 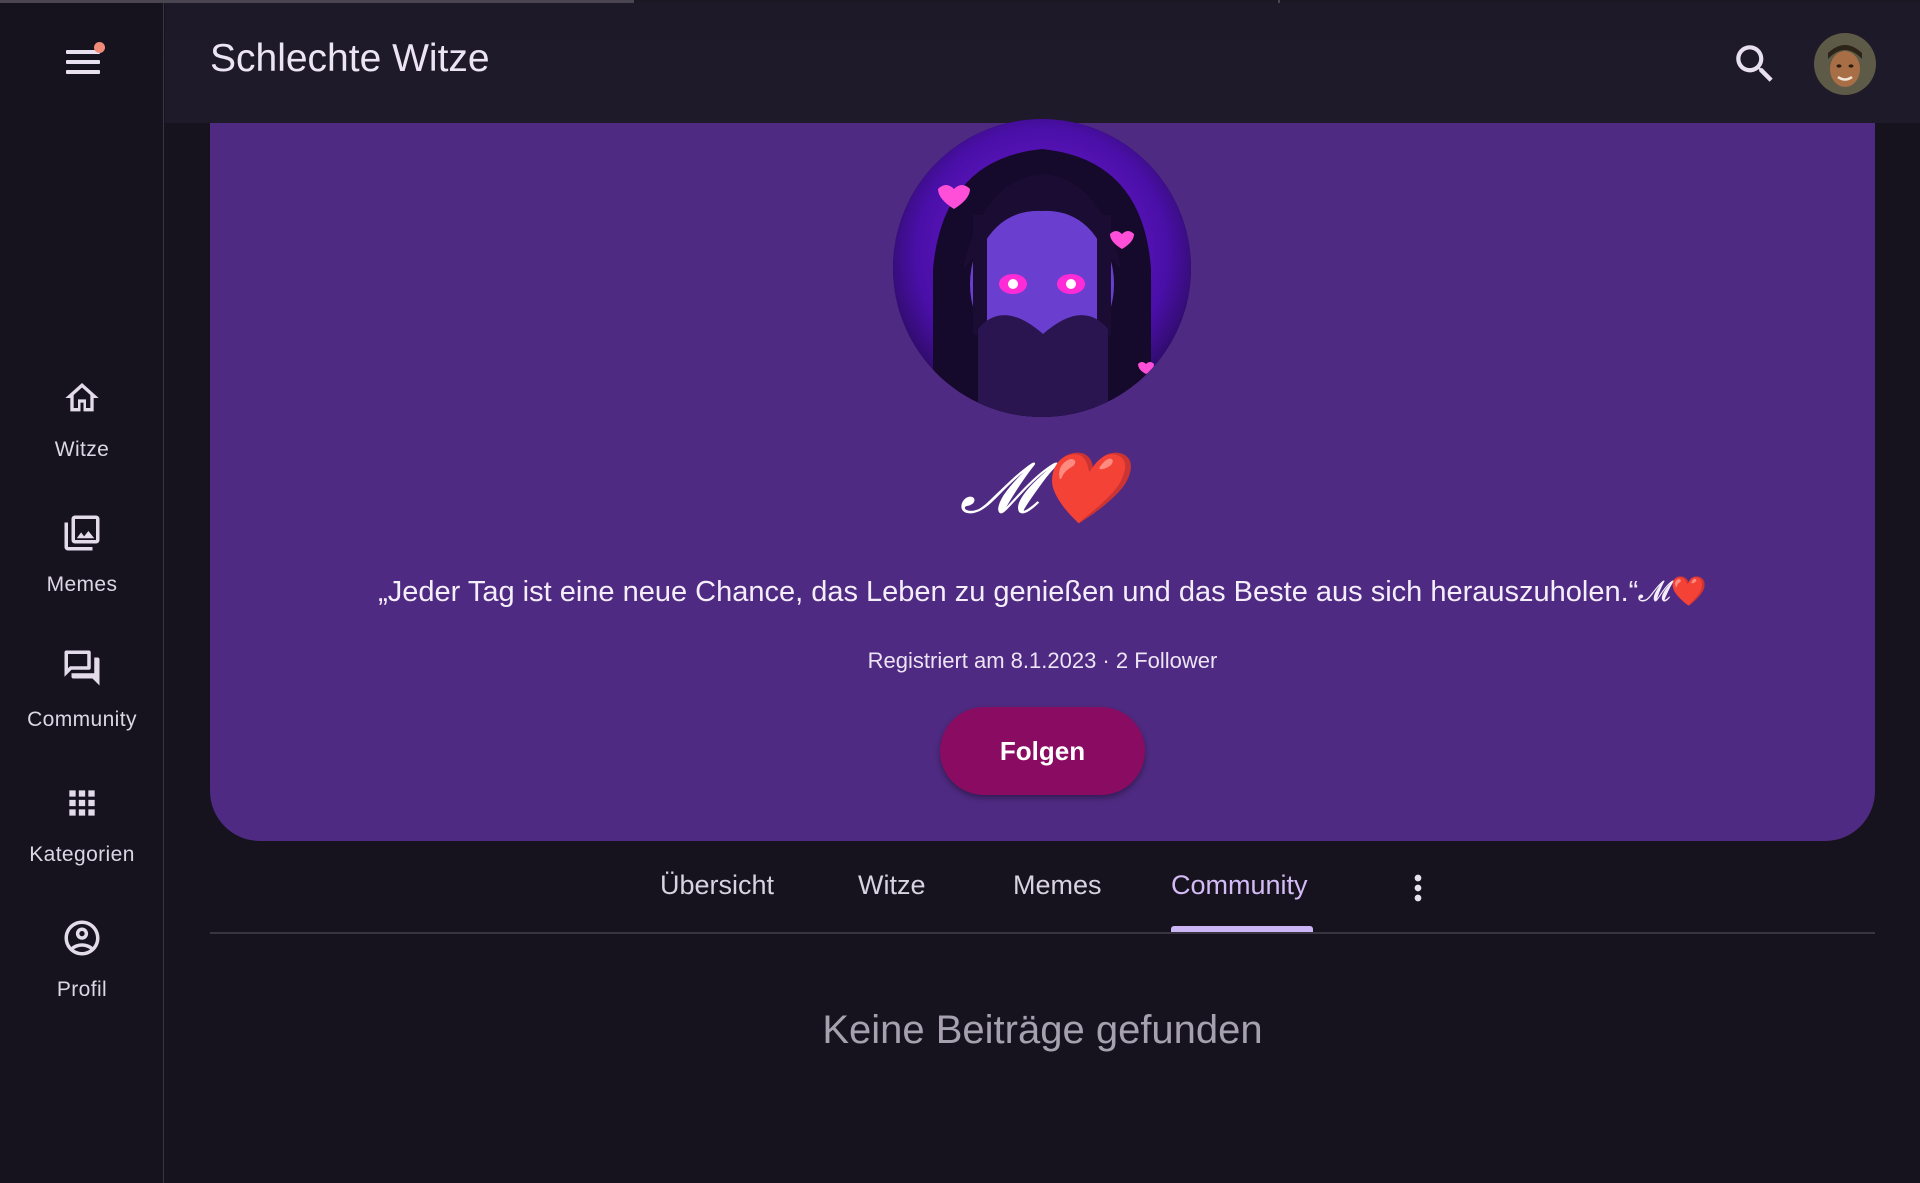 What do you see at coordinates (1057, 885) in the screenshot?
I see `tab-memes: Memes` at bounding box center [1057, 885].